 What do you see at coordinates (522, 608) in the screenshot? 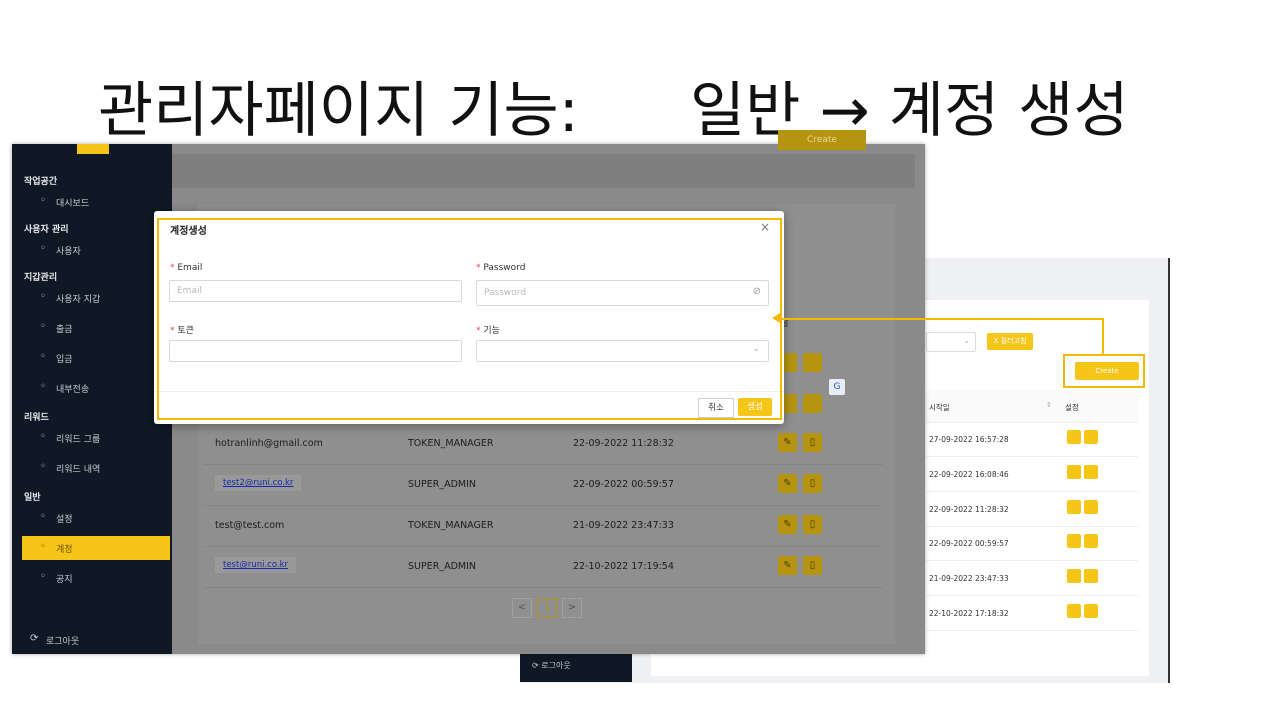
I see `pager-prev: <` at bounding box center [522, 608].